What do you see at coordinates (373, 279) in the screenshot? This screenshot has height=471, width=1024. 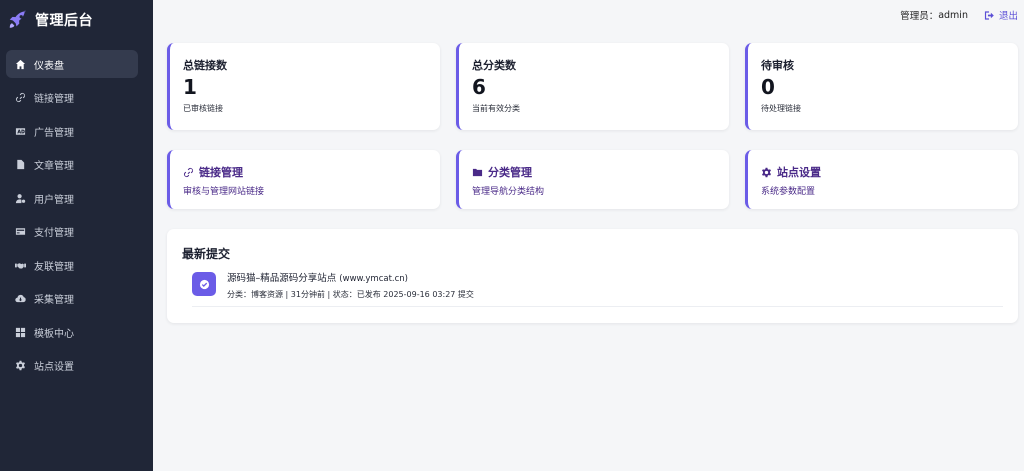 I see `entry-url: (www.ymcat.cn)` at bounding box center [373, 279].